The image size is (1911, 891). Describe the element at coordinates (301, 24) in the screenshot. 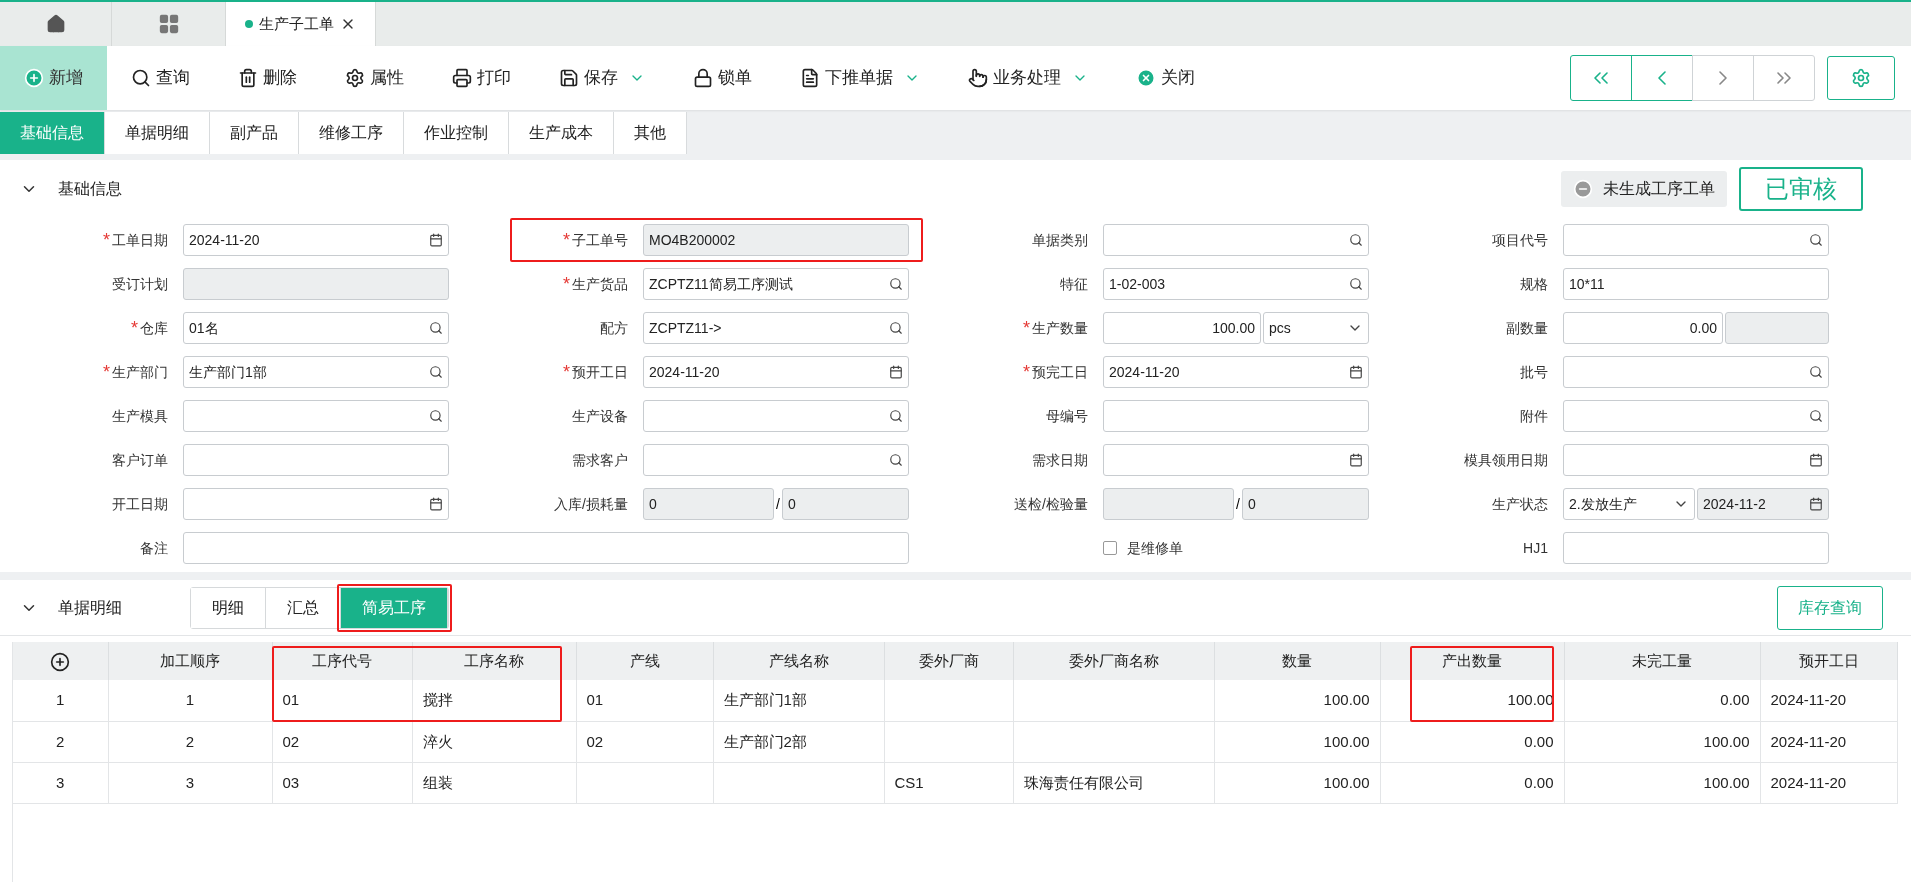

I see `page-tab: 生产子工单` at that location.